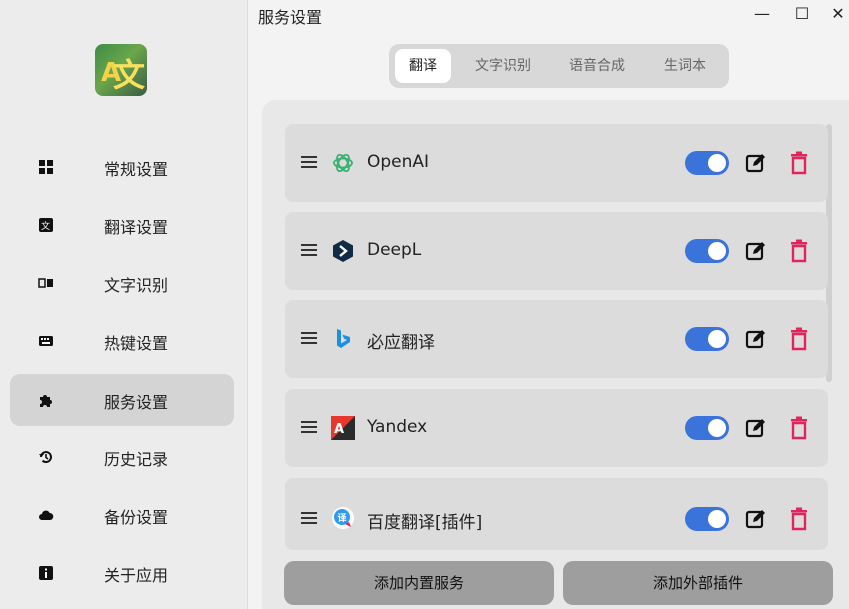 Image resolution: width=849 pixels, height=609 pixels. I want to click on sidebar-item-service: 服务设置, so click(122, 400).